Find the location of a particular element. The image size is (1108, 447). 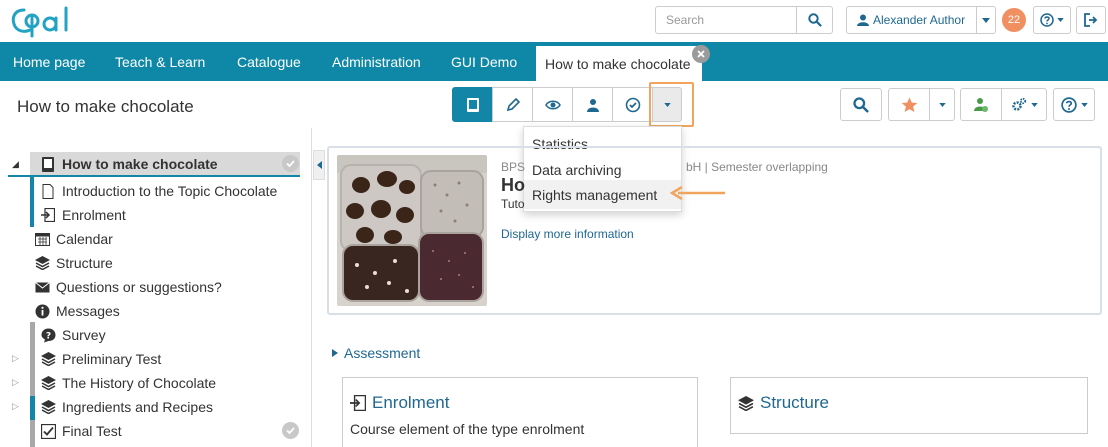

collapse-sidebar-button is located at coordinates (319, 165).